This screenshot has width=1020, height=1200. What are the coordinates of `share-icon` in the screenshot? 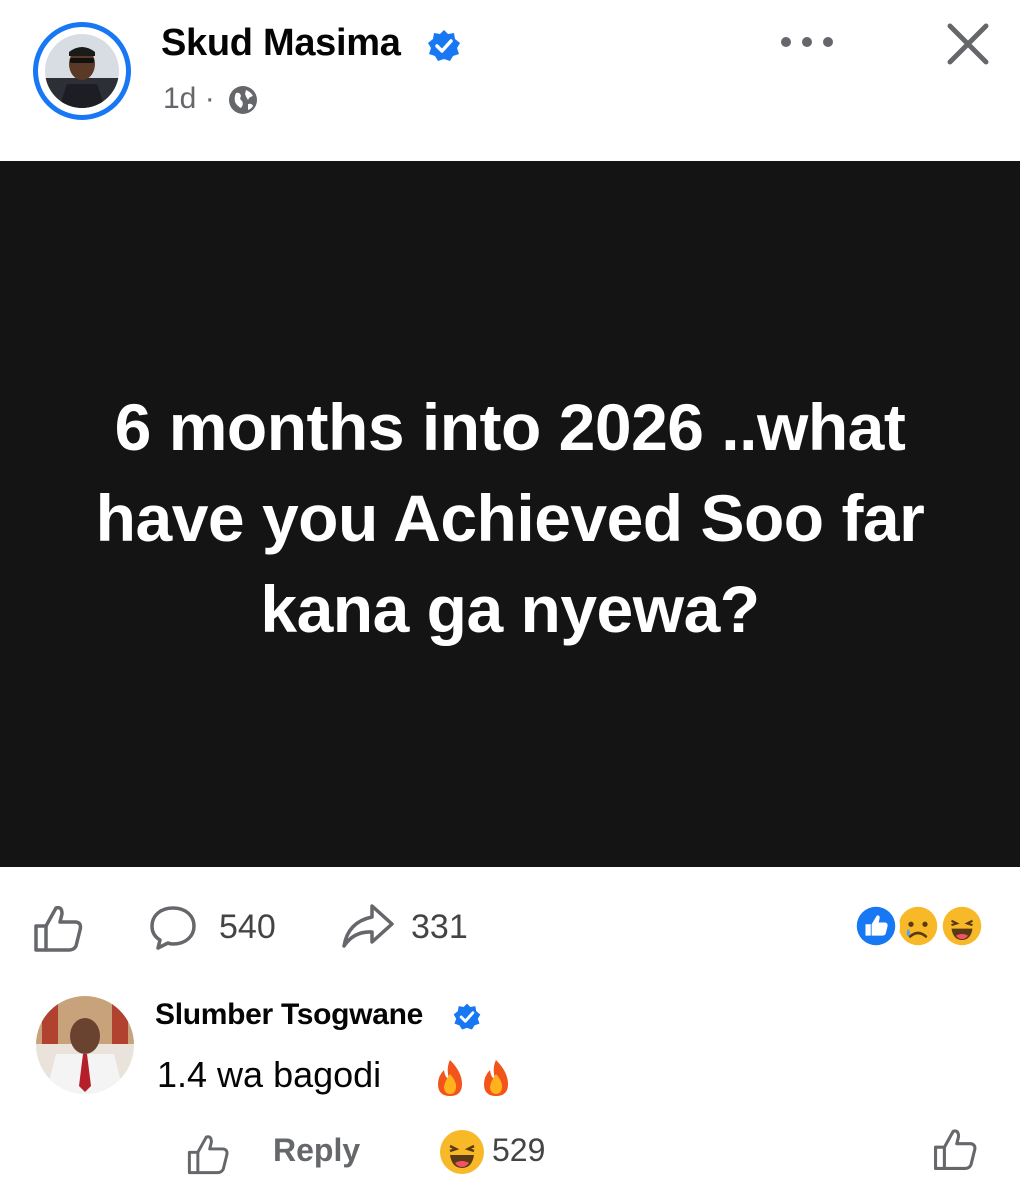 It's located at (368, 926).